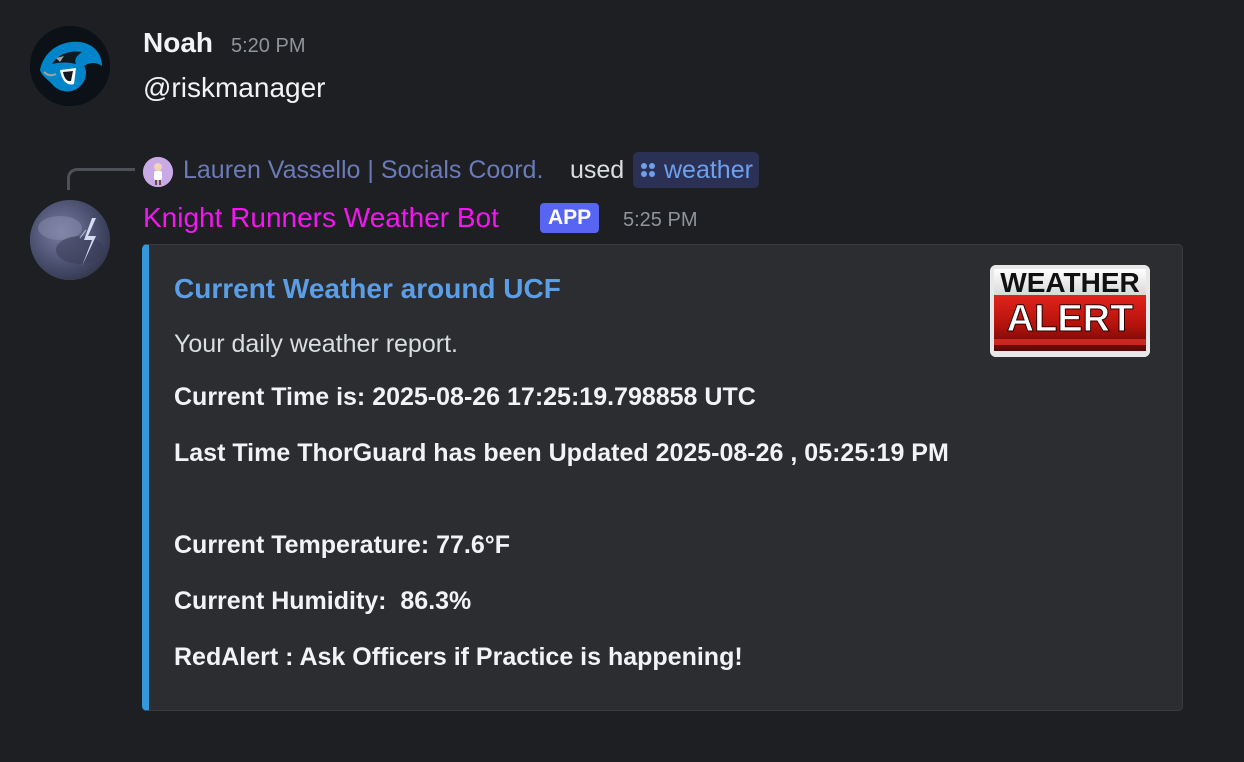 The image size is (1244, 762). What do you see at coordinates (1070, 319) in the screenshot?
I see `thumbnail-line2: ALERT` at bounding box center [1070, 319].